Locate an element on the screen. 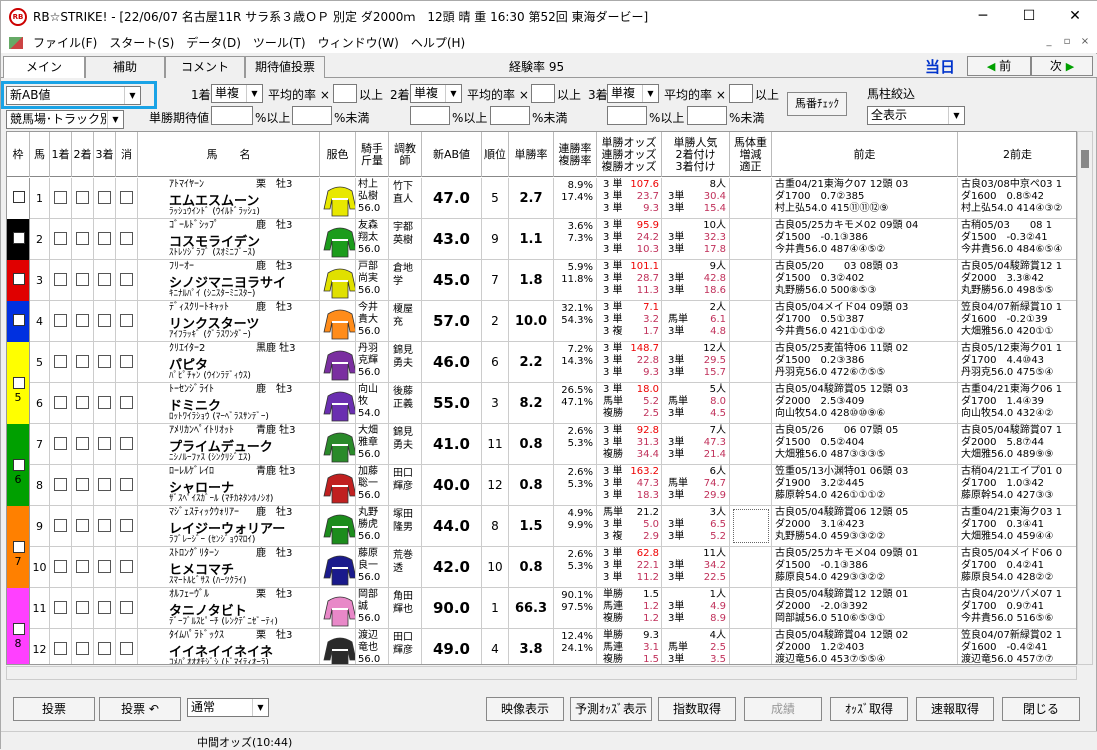 The height and width of the screenshot is (750, 1097). minimize-button: ─ is located at coordinates (983, 16).